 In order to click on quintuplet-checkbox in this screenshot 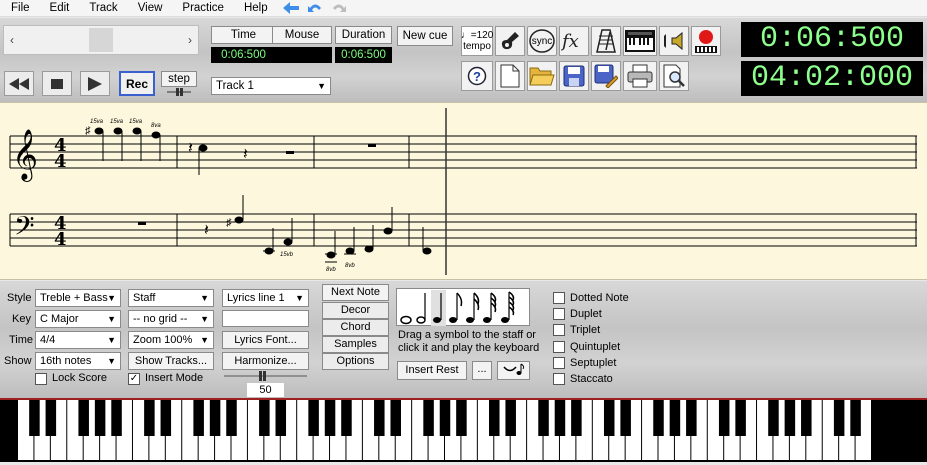, I will do `click(559, 347)`.